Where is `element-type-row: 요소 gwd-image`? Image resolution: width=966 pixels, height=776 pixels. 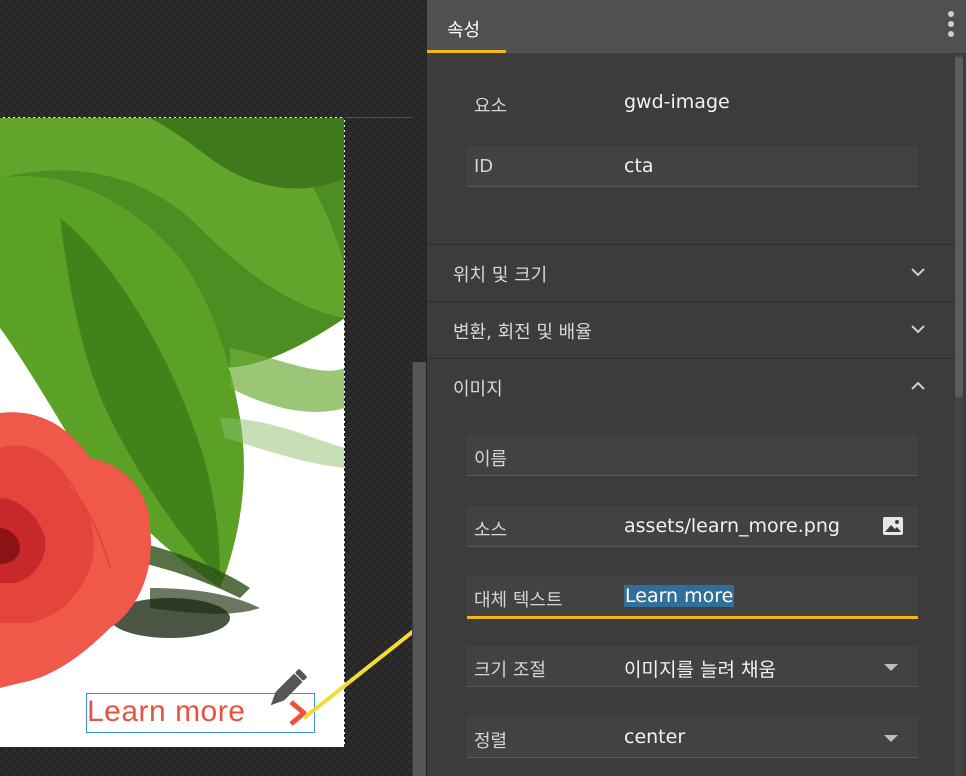 element-type-row: 요소 gwd-image is located at coordinates (692, 102).